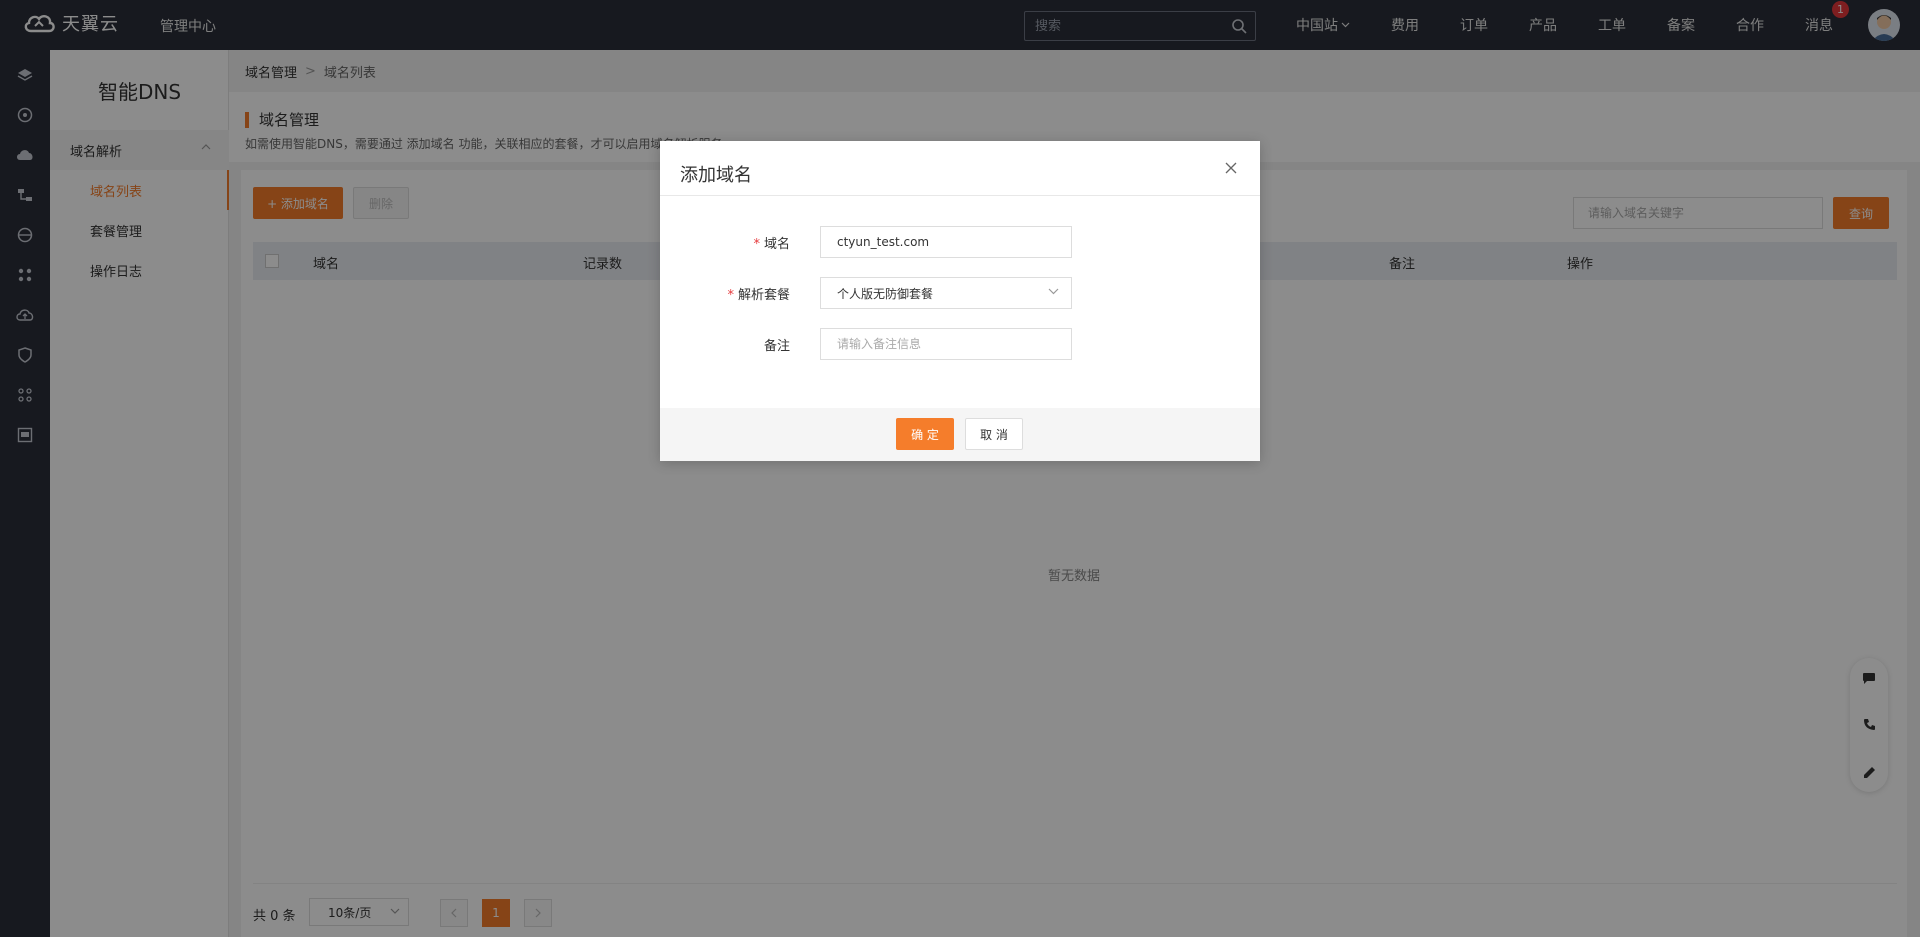  What do you see at coordinates (946, 242) in the screenshot?
I see `domain-input` at bounding box center [946, 242].